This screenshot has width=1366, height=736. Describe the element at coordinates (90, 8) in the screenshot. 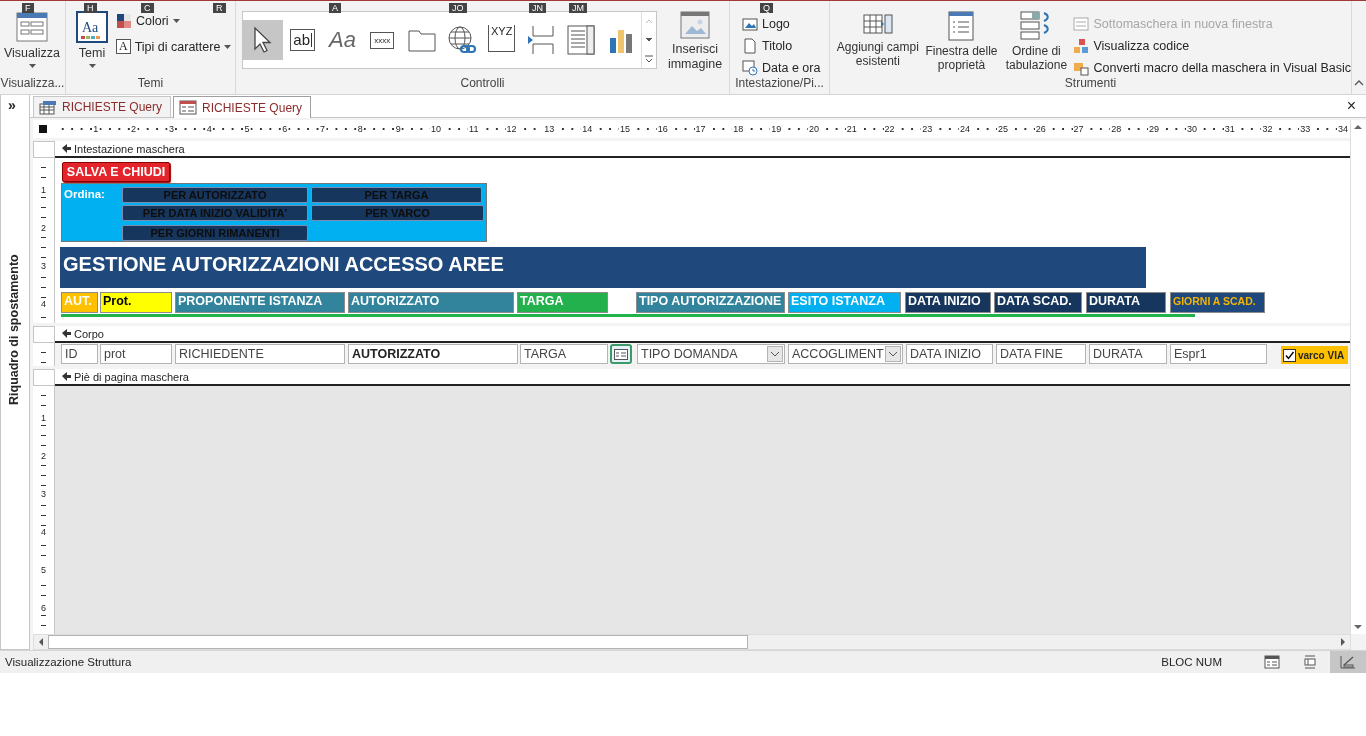

I see `keytip: H` at that location.